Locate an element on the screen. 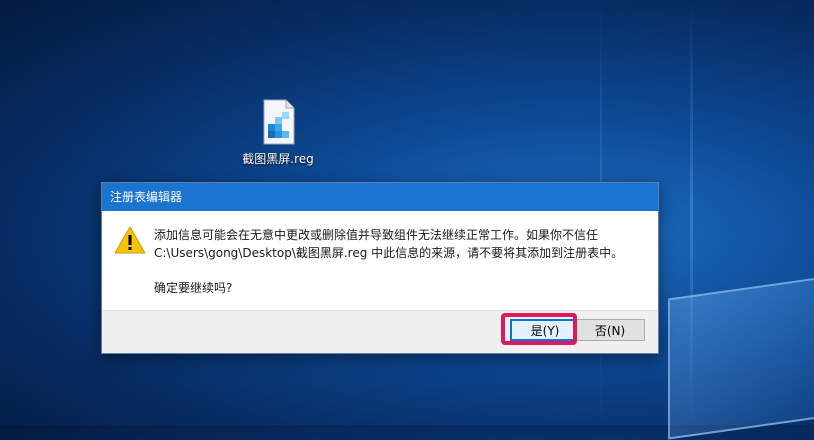  file-name-label: 截图黑屏.reg is located at coordinates (278, 159).